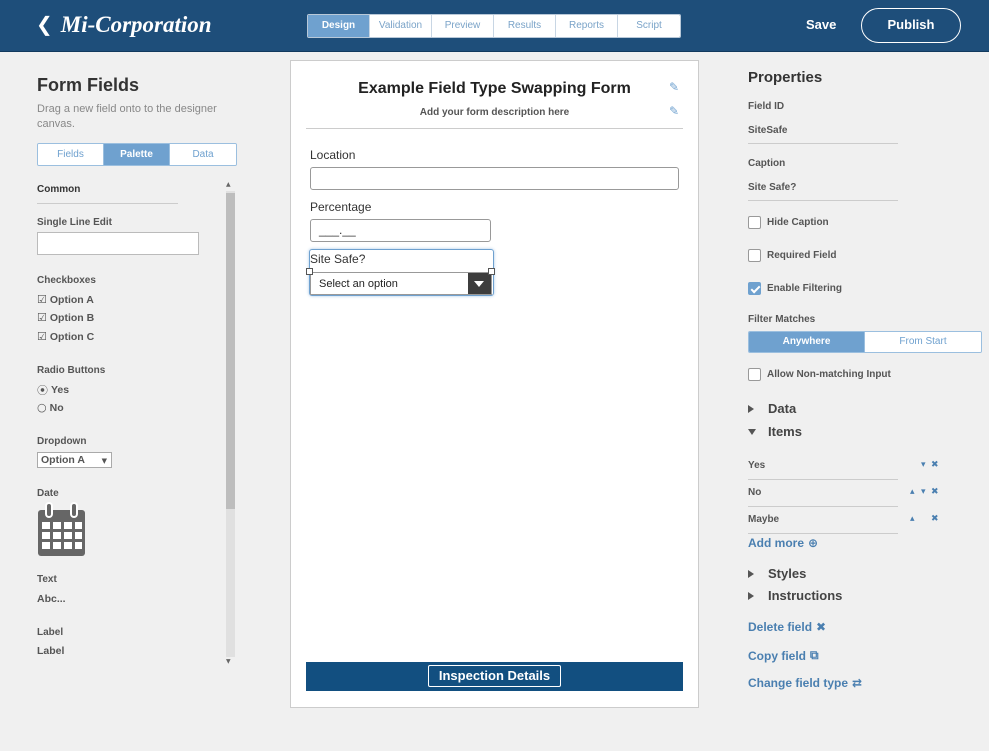  What do you see at coordinates (333, 155) in the screenshot?
I see `location-label: Location` at bounding box center [333, 155].